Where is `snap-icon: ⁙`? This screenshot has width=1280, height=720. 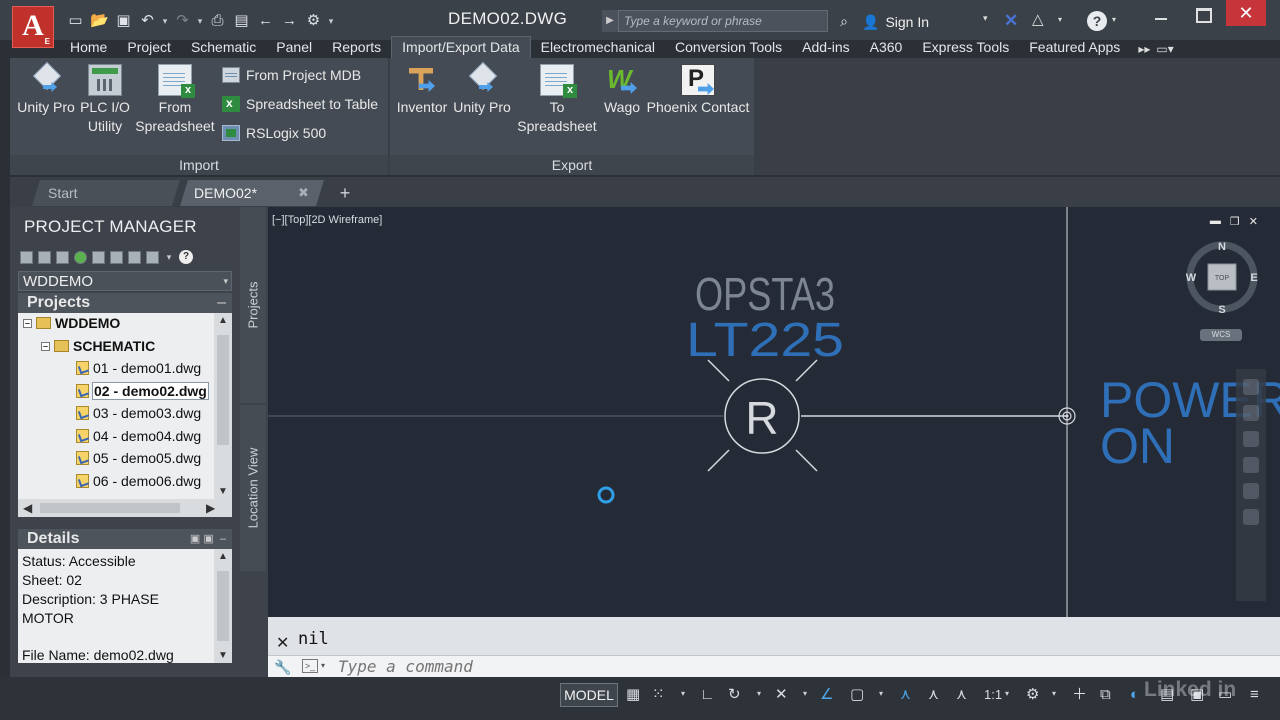 snap-icon: ⁙ is located at coordinates (658, 695).